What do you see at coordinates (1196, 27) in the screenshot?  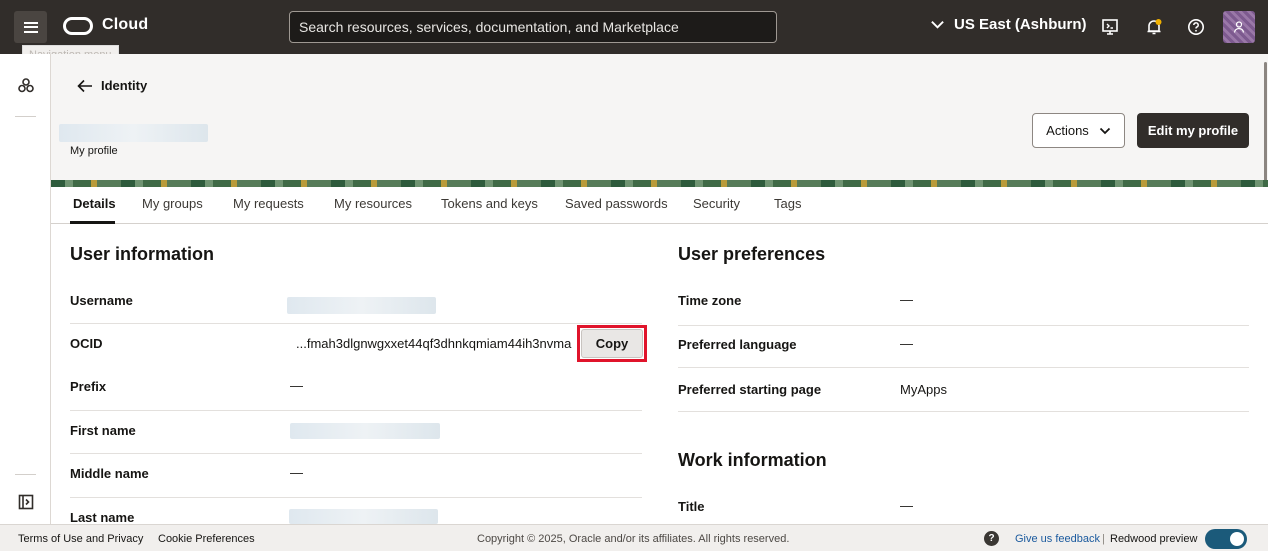 I see `help-icon` at bounding box center [1196, 27].